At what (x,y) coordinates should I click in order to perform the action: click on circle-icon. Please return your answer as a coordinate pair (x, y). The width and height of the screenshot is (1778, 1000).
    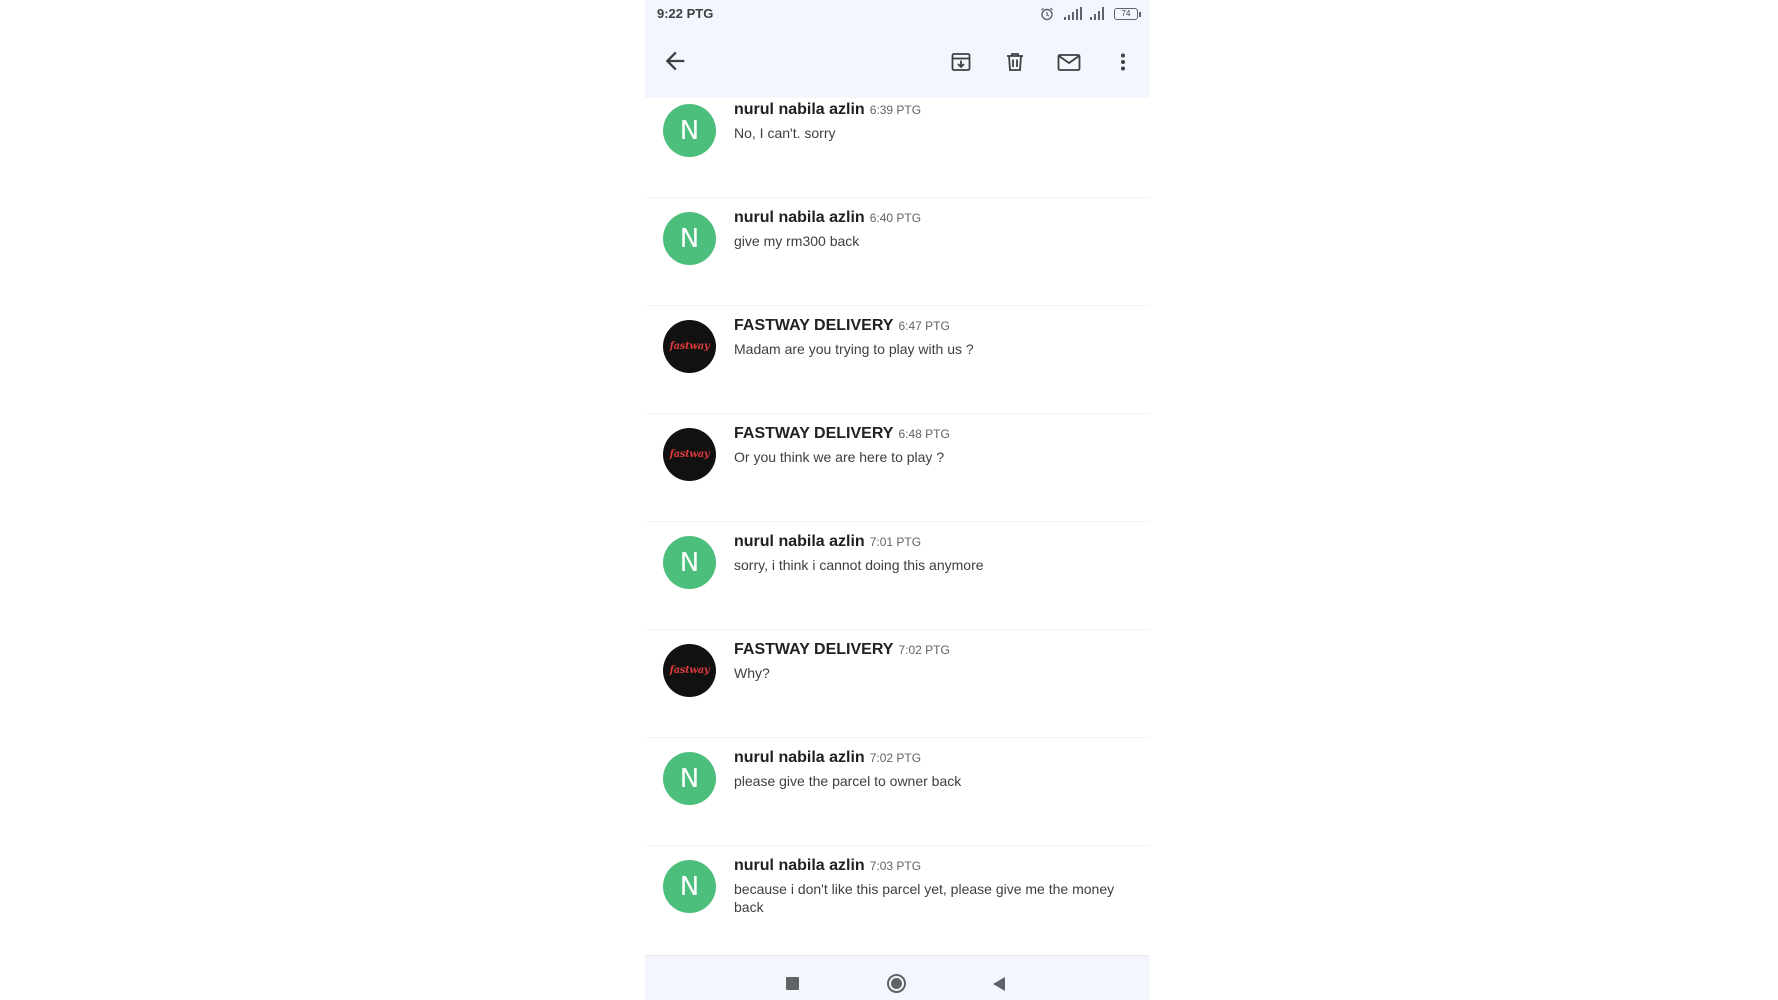
    Looking at the image, I should click on (896, 983).